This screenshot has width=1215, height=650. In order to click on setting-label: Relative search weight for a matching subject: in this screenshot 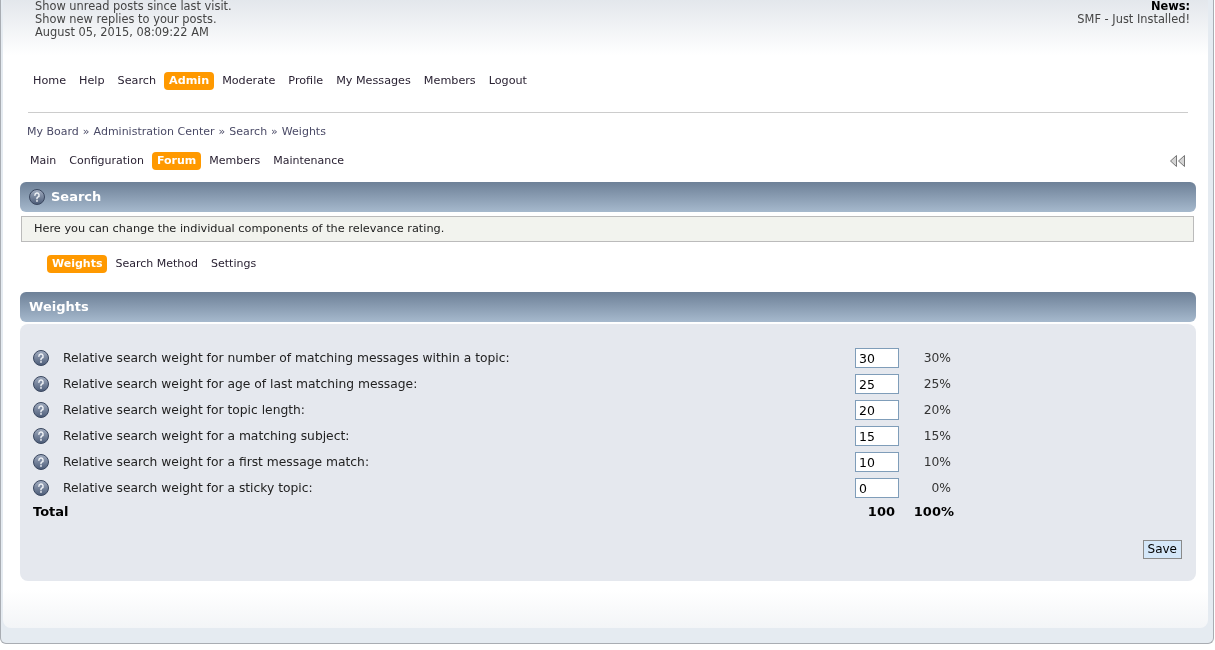, I will do `click(207, 436)`.